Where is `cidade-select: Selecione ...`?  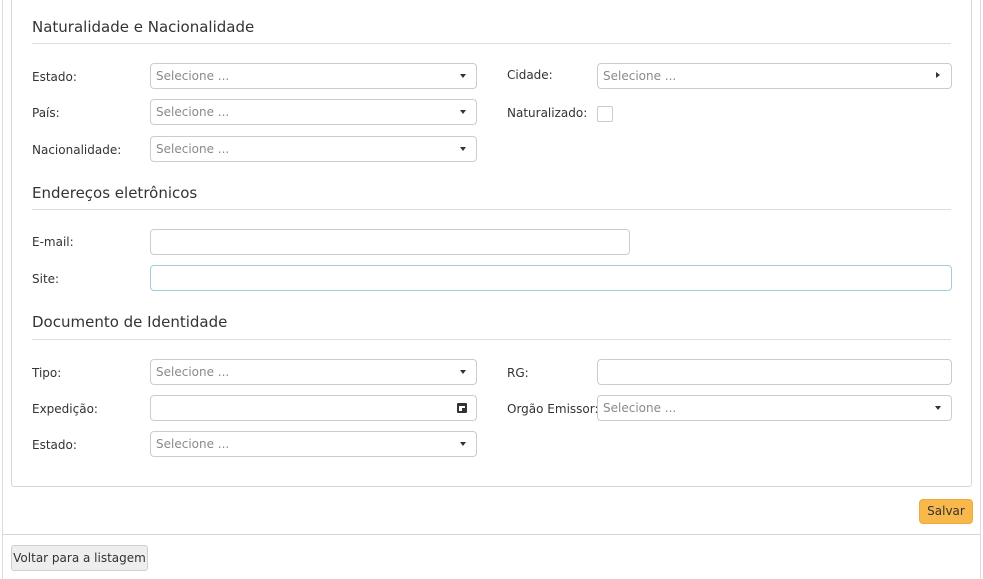 cidade-select: Selecione ... is located at coordinates (774, 76).